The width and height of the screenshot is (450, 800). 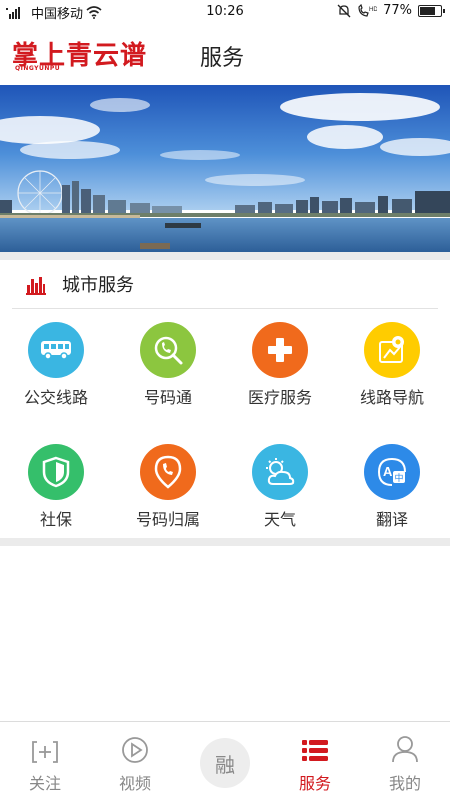 What do you see at coordinates (55, 519) in the screenshot?
I see `service-label: 社保` at bounding box center [55, 519].